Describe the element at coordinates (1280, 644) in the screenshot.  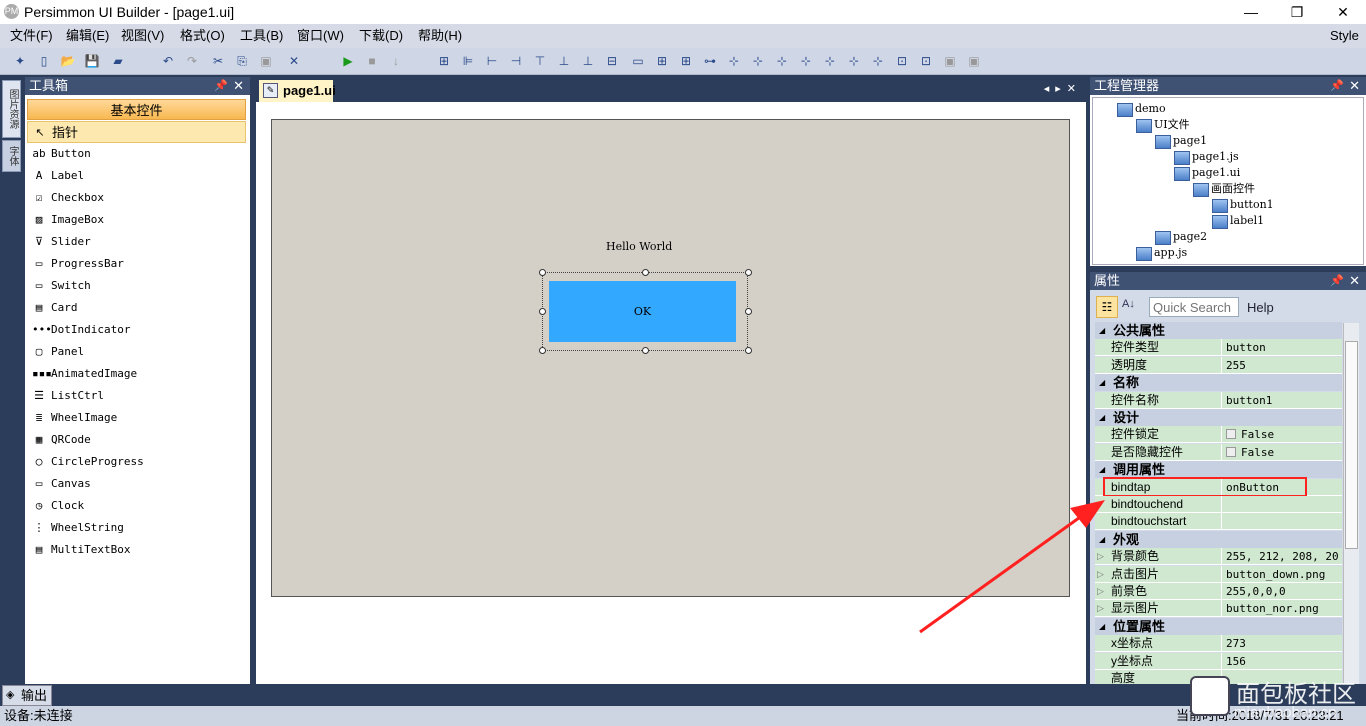
I see `property-value: 273` at that location.